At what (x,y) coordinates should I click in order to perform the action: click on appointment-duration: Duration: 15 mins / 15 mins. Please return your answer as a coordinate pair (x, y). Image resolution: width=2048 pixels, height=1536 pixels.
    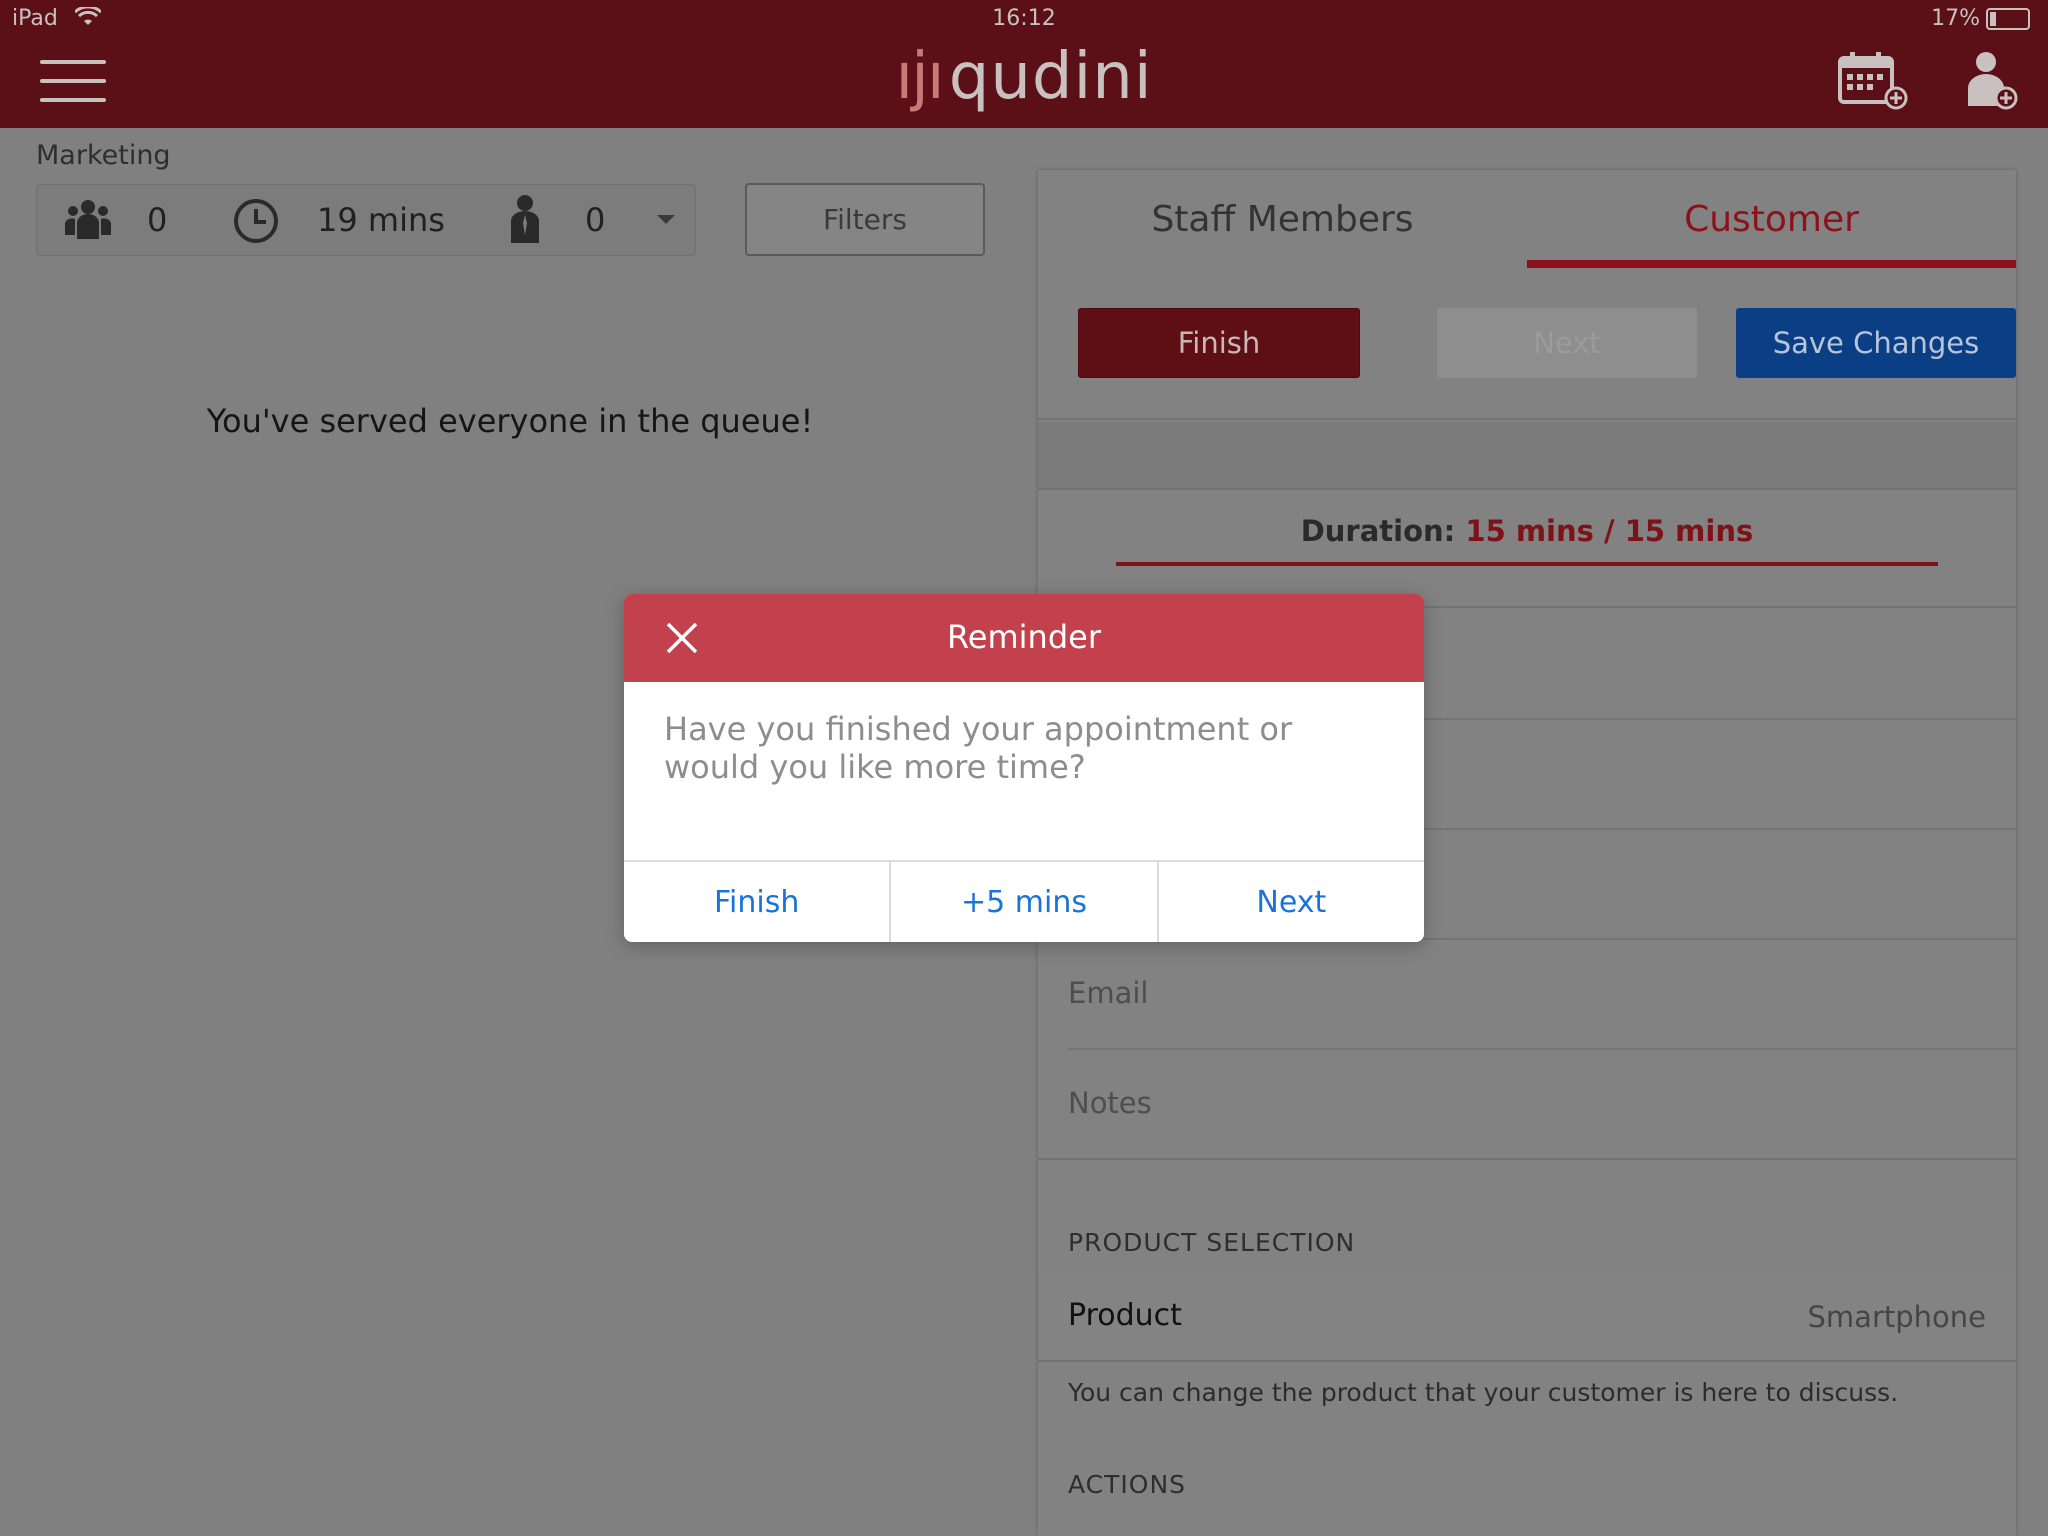
    Looking at the image, I should click on (1527, 531).